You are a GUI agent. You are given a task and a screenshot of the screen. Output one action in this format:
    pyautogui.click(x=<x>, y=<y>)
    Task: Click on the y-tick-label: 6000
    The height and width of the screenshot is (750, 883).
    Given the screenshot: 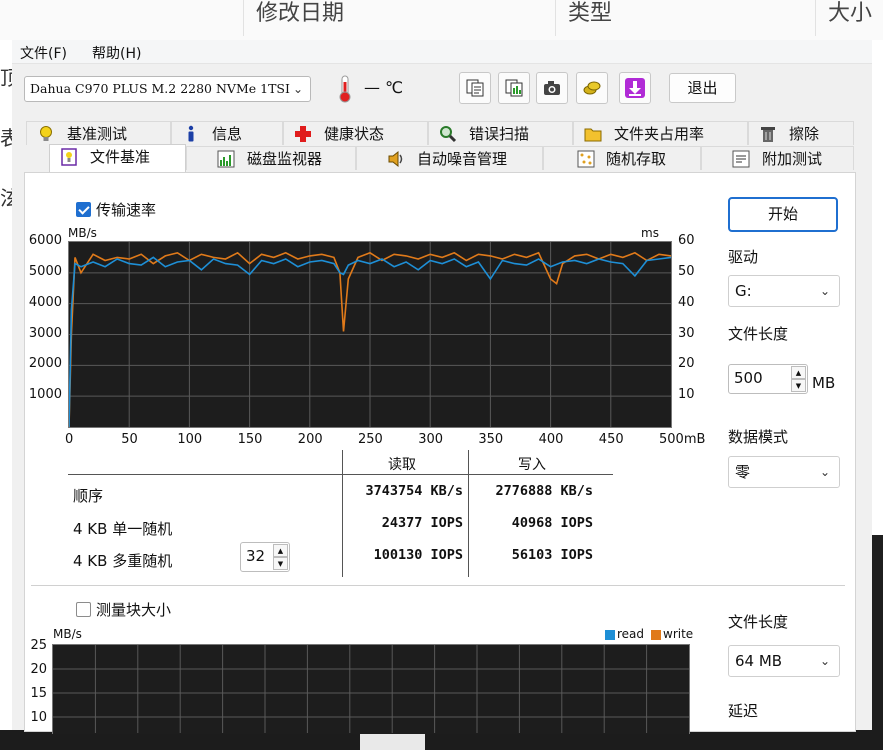 What is the action you would take?
    pyautogui.click(x=45, y=240)
    